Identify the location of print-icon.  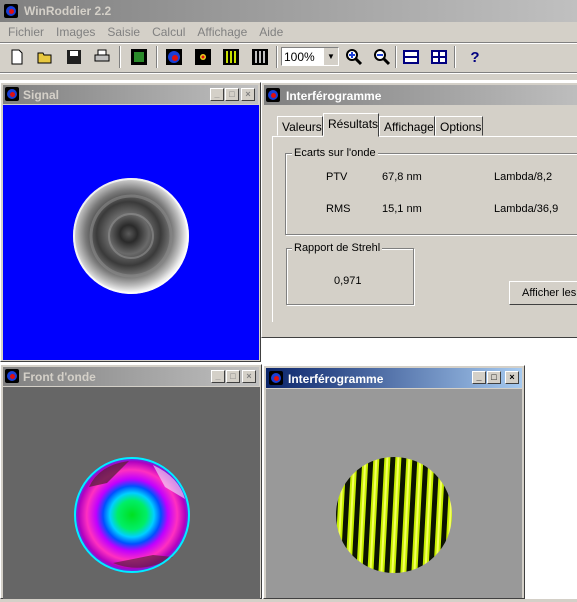
(102, 55).